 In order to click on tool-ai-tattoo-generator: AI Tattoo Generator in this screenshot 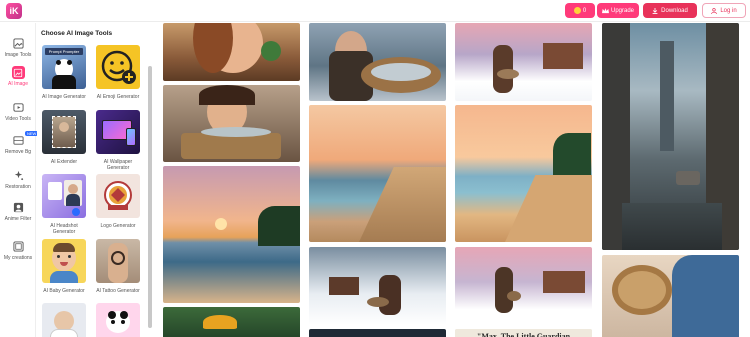, I will do `click(118, 266)`.